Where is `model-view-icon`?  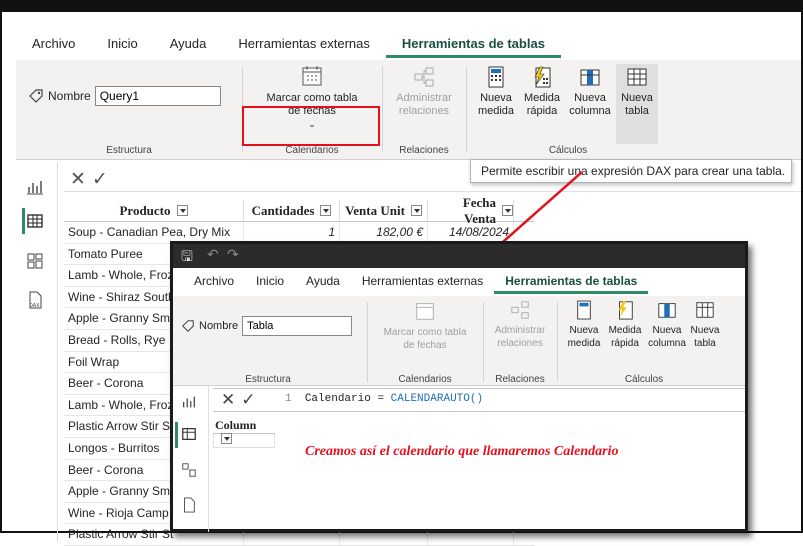
model-view-icon is located at coordinates (191, 472).